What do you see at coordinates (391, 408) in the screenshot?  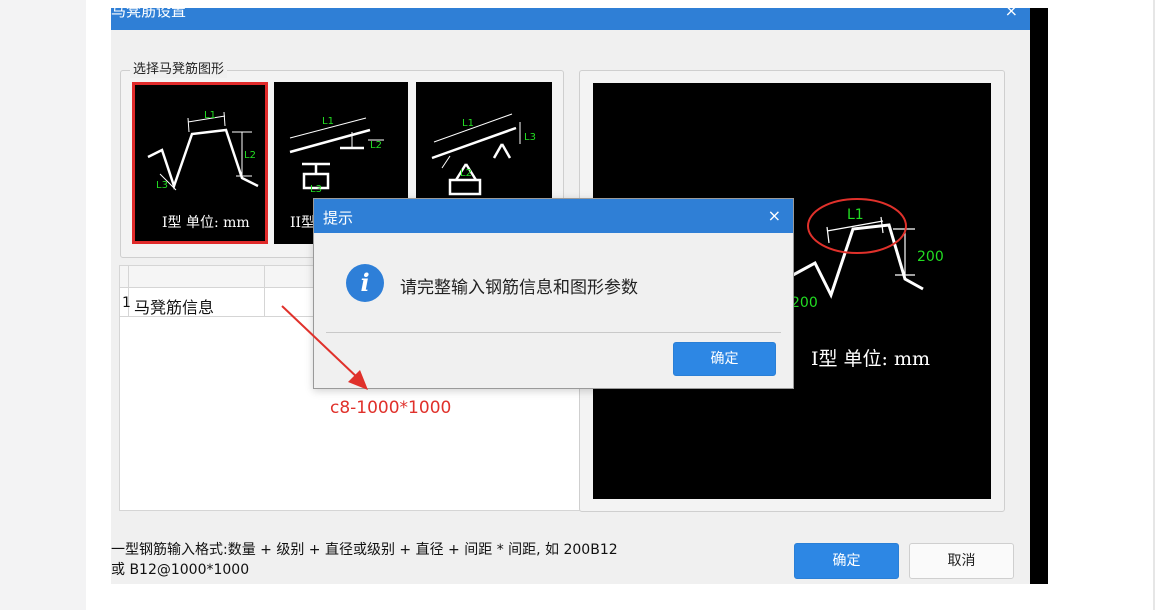 I see `annotation-text: c8-1000*1000` at bounding box center [391, 408].